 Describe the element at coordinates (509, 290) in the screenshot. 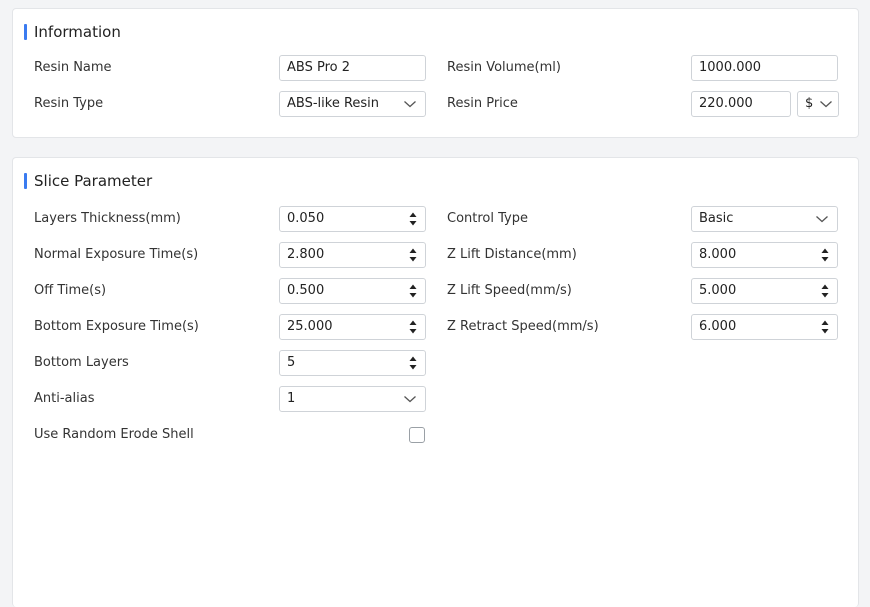

I see `z-lift-speed-label: Z Lift Speed(mm/s)` at that location.